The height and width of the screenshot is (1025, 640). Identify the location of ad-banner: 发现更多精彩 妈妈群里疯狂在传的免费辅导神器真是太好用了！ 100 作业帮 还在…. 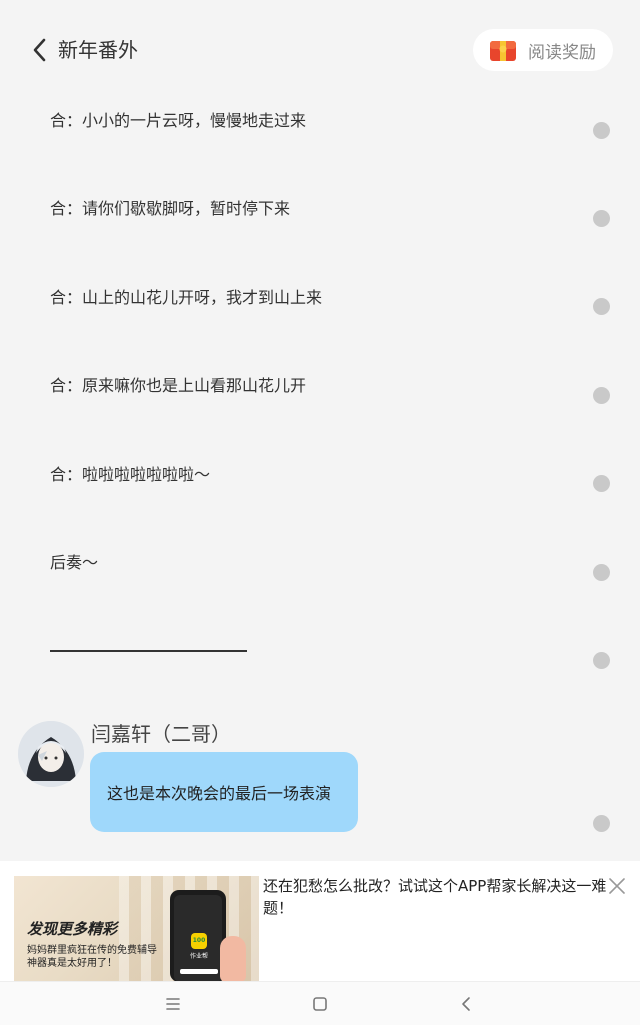
(320, 921).